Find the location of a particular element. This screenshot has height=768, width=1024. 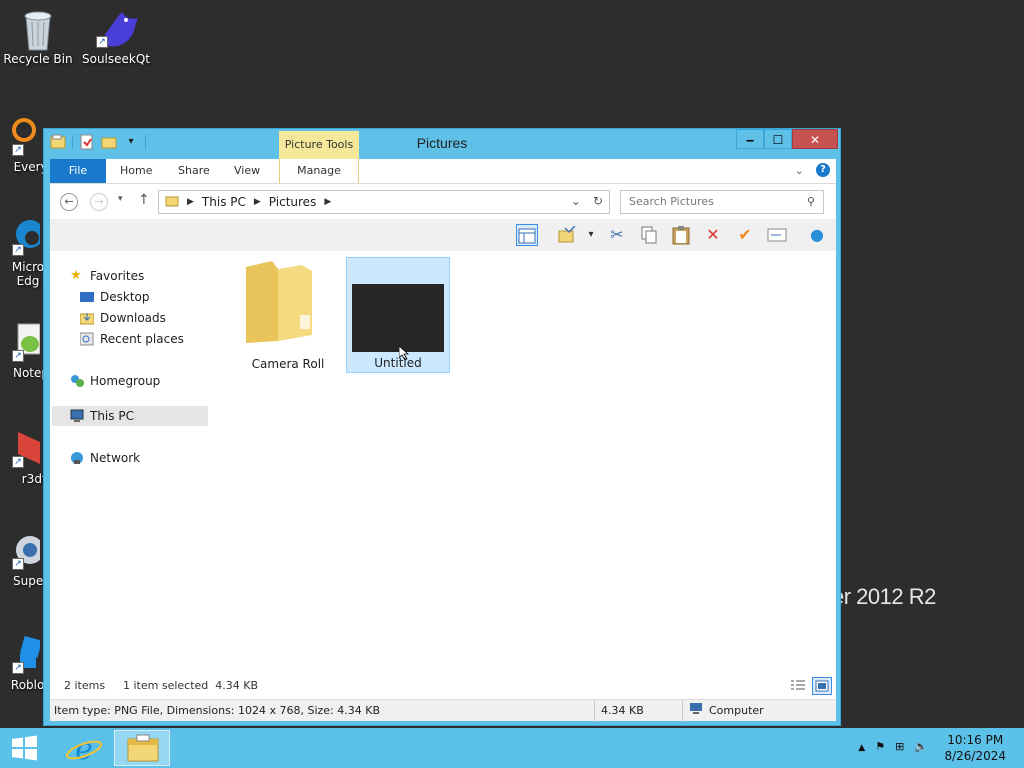

network-status-icon: ⊞ is located at coordinates (899, 748).